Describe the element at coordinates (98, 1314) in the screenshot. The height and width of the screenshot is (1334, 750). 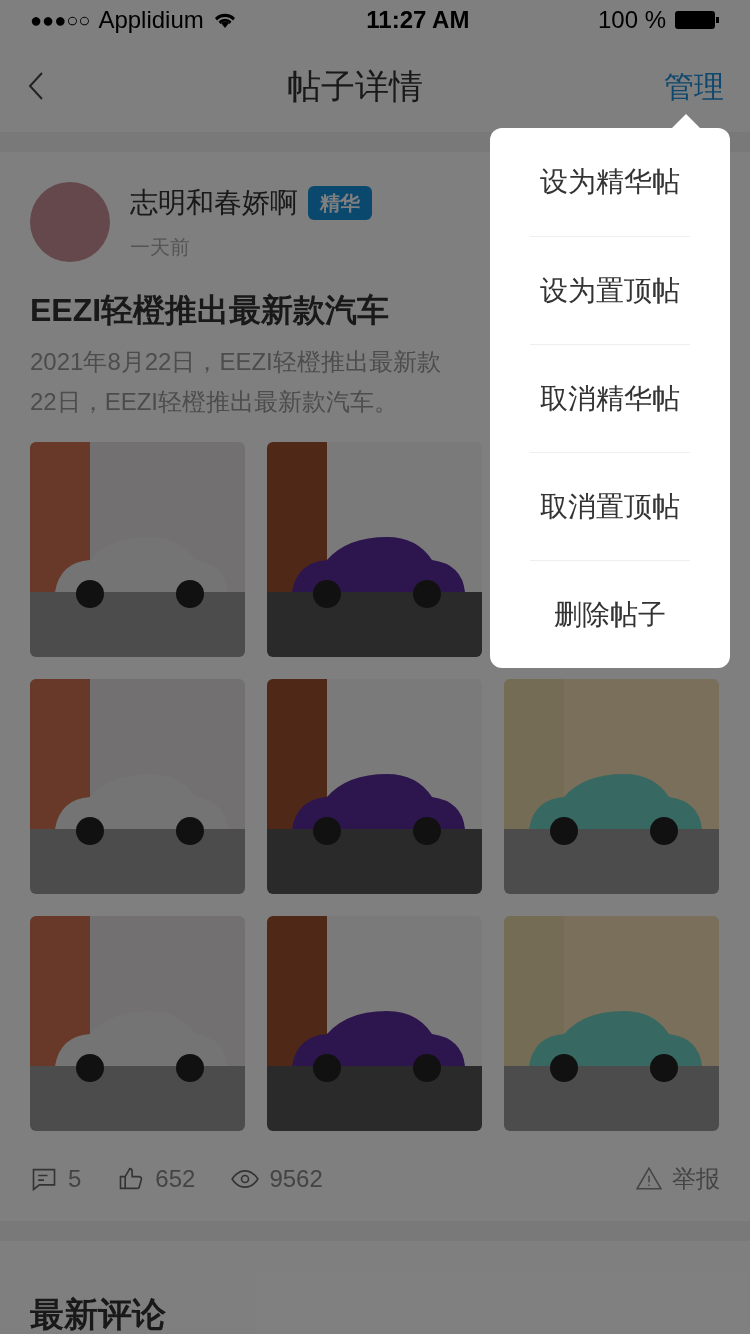
I see `section-title: 最新评论` at that location.